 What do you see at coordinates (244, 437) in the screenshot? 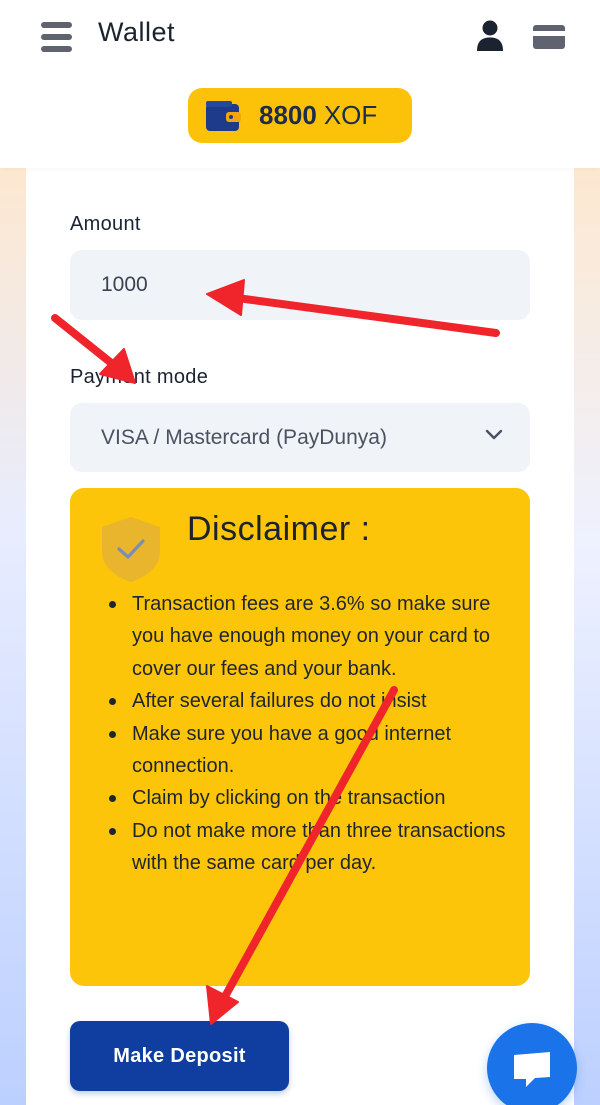
I see `payment-mode-value: VISA / Mastercard (PayDunya)` at bounding box center [244, 437].